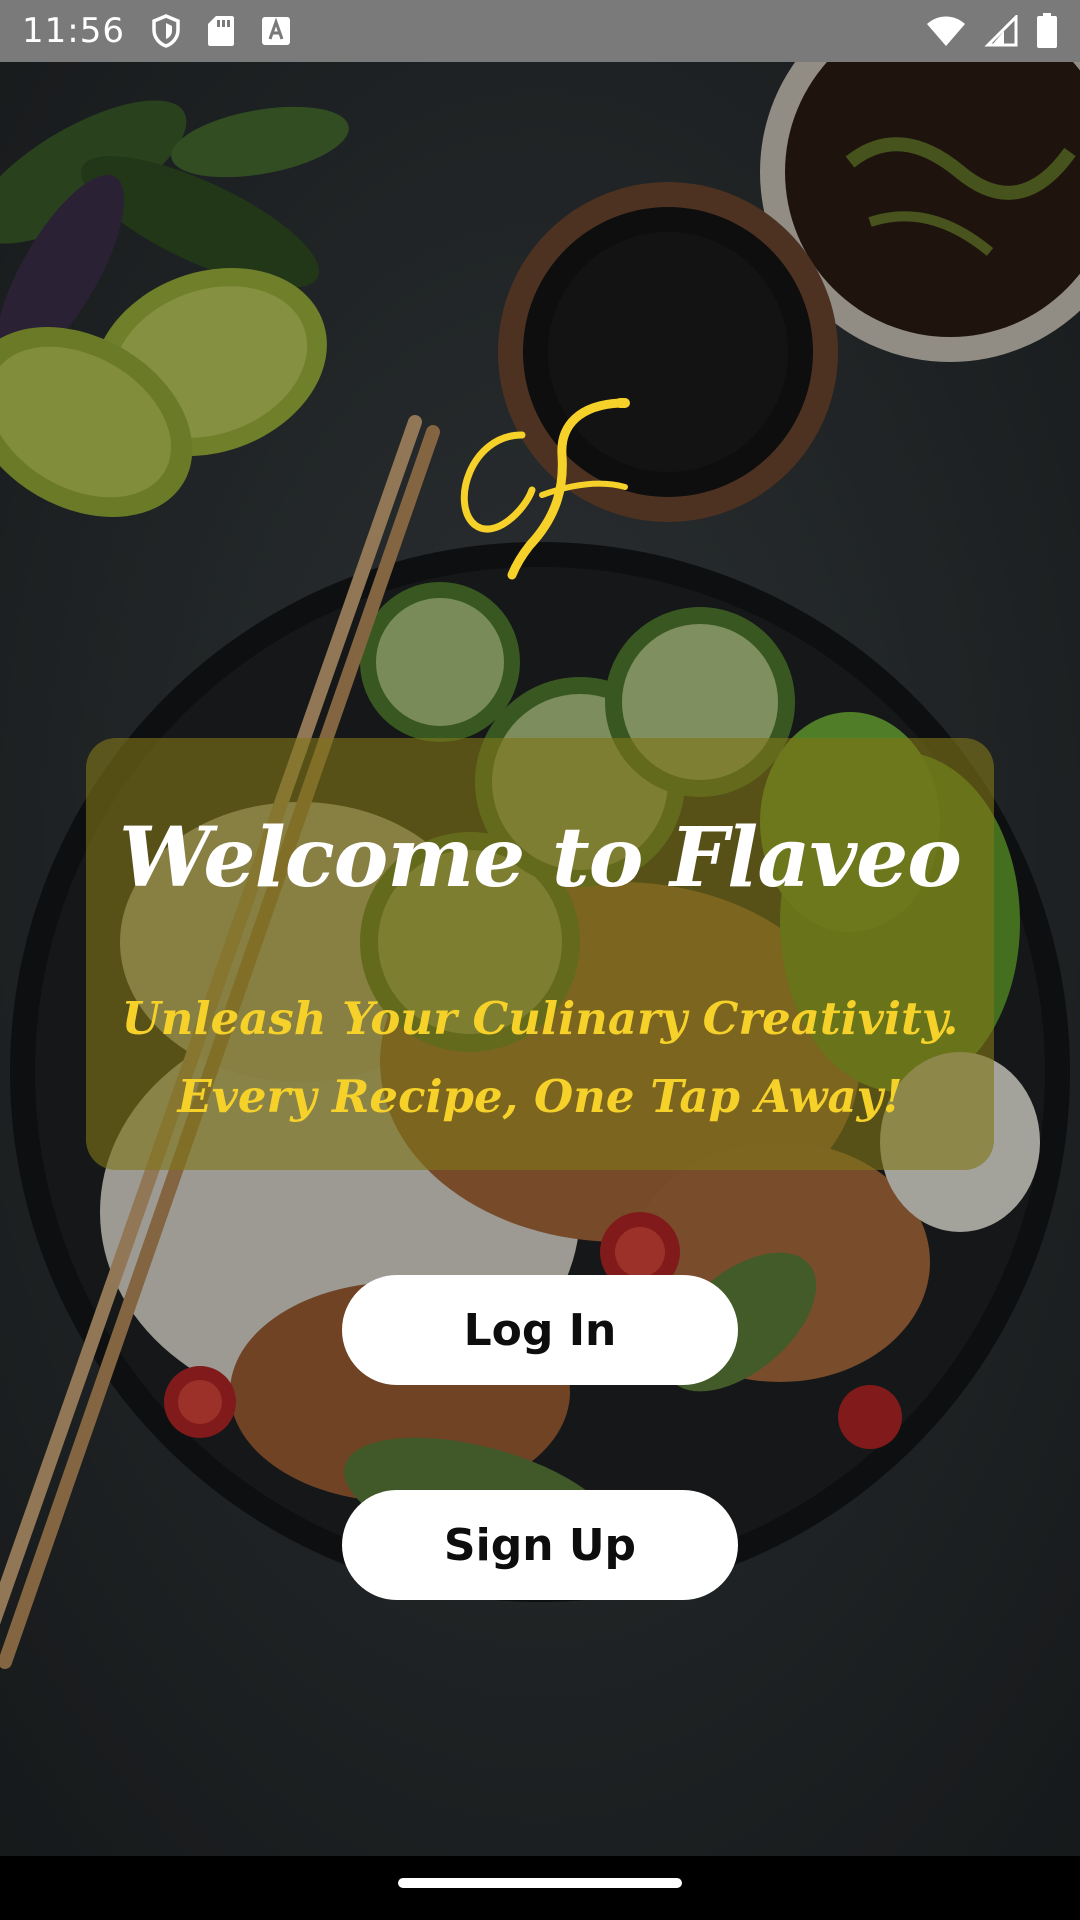 The height and width of the screenshot is (1920, 1080). What do you see at coordinates (166, 31) in the screenshot?
I see `shield-icon` at bounding box center [166, 31].